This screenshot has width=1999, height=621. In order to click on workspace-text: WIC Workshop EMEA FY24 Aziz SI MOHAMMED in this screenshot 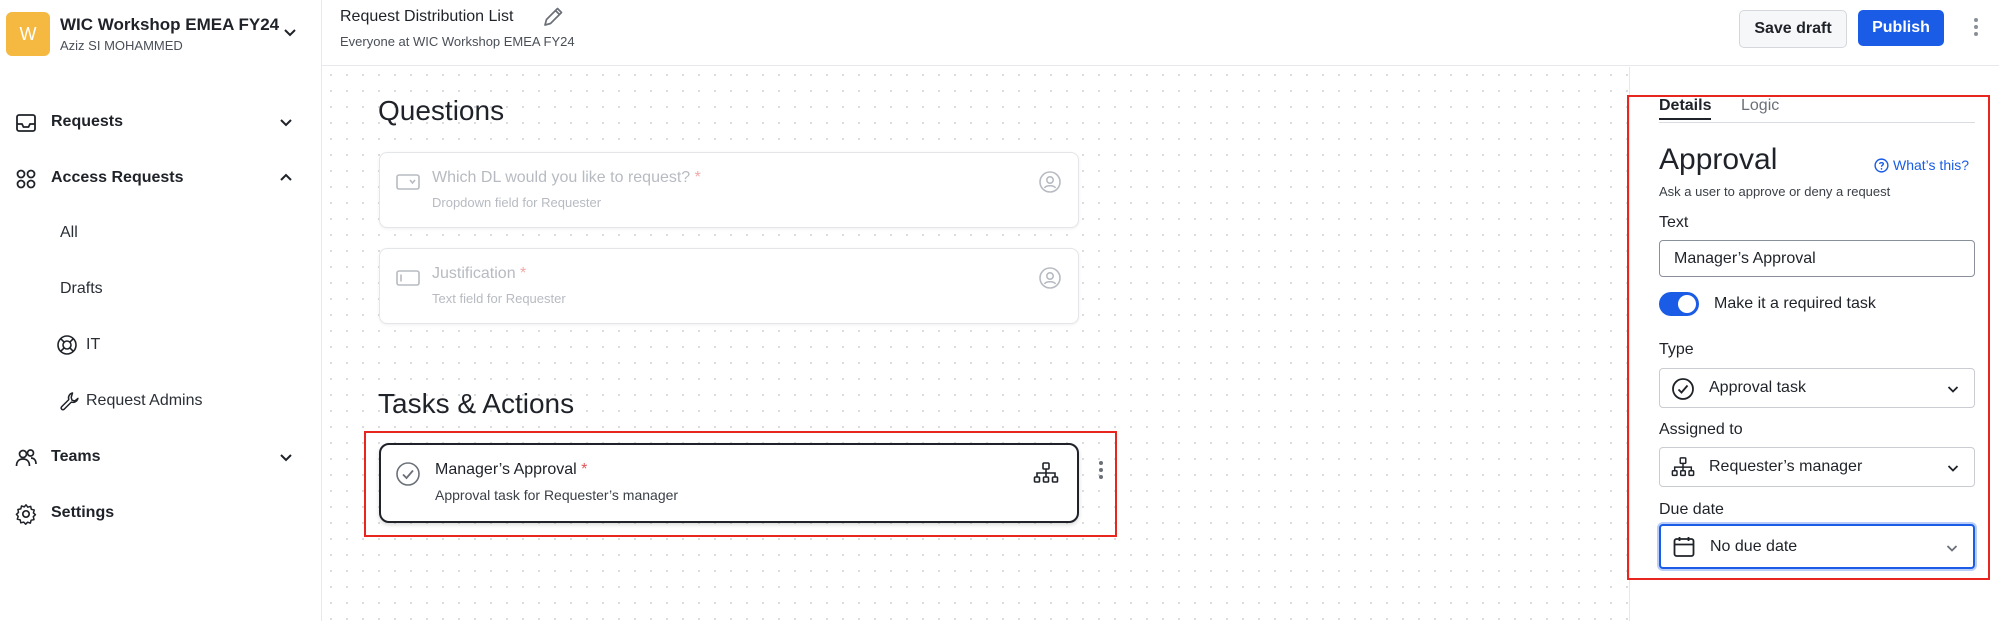, I will do `click(169, 34)`.